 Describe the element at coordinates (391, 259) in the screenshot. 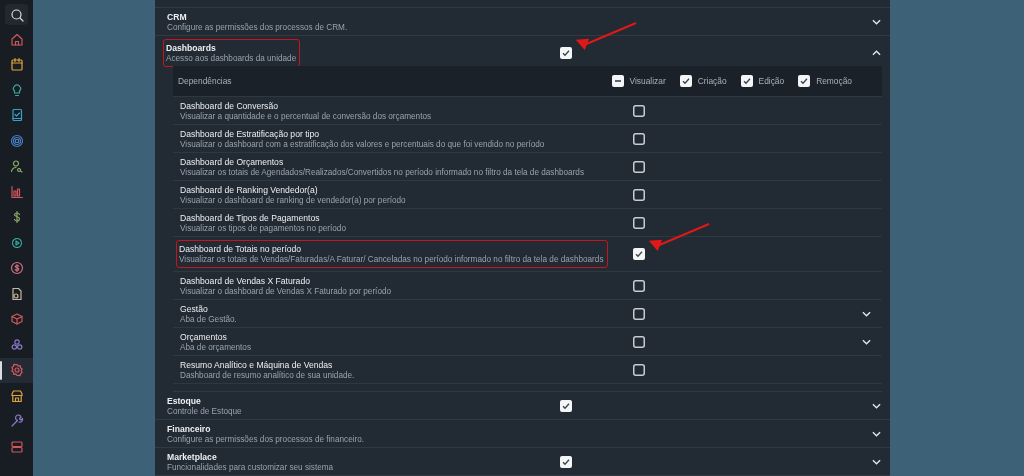

I see `permission-description: Visualizar os totais de Vendas/Faturadas/A Faturar/ Canceladas no período informado no filtro da tela de dashboards` at that location.